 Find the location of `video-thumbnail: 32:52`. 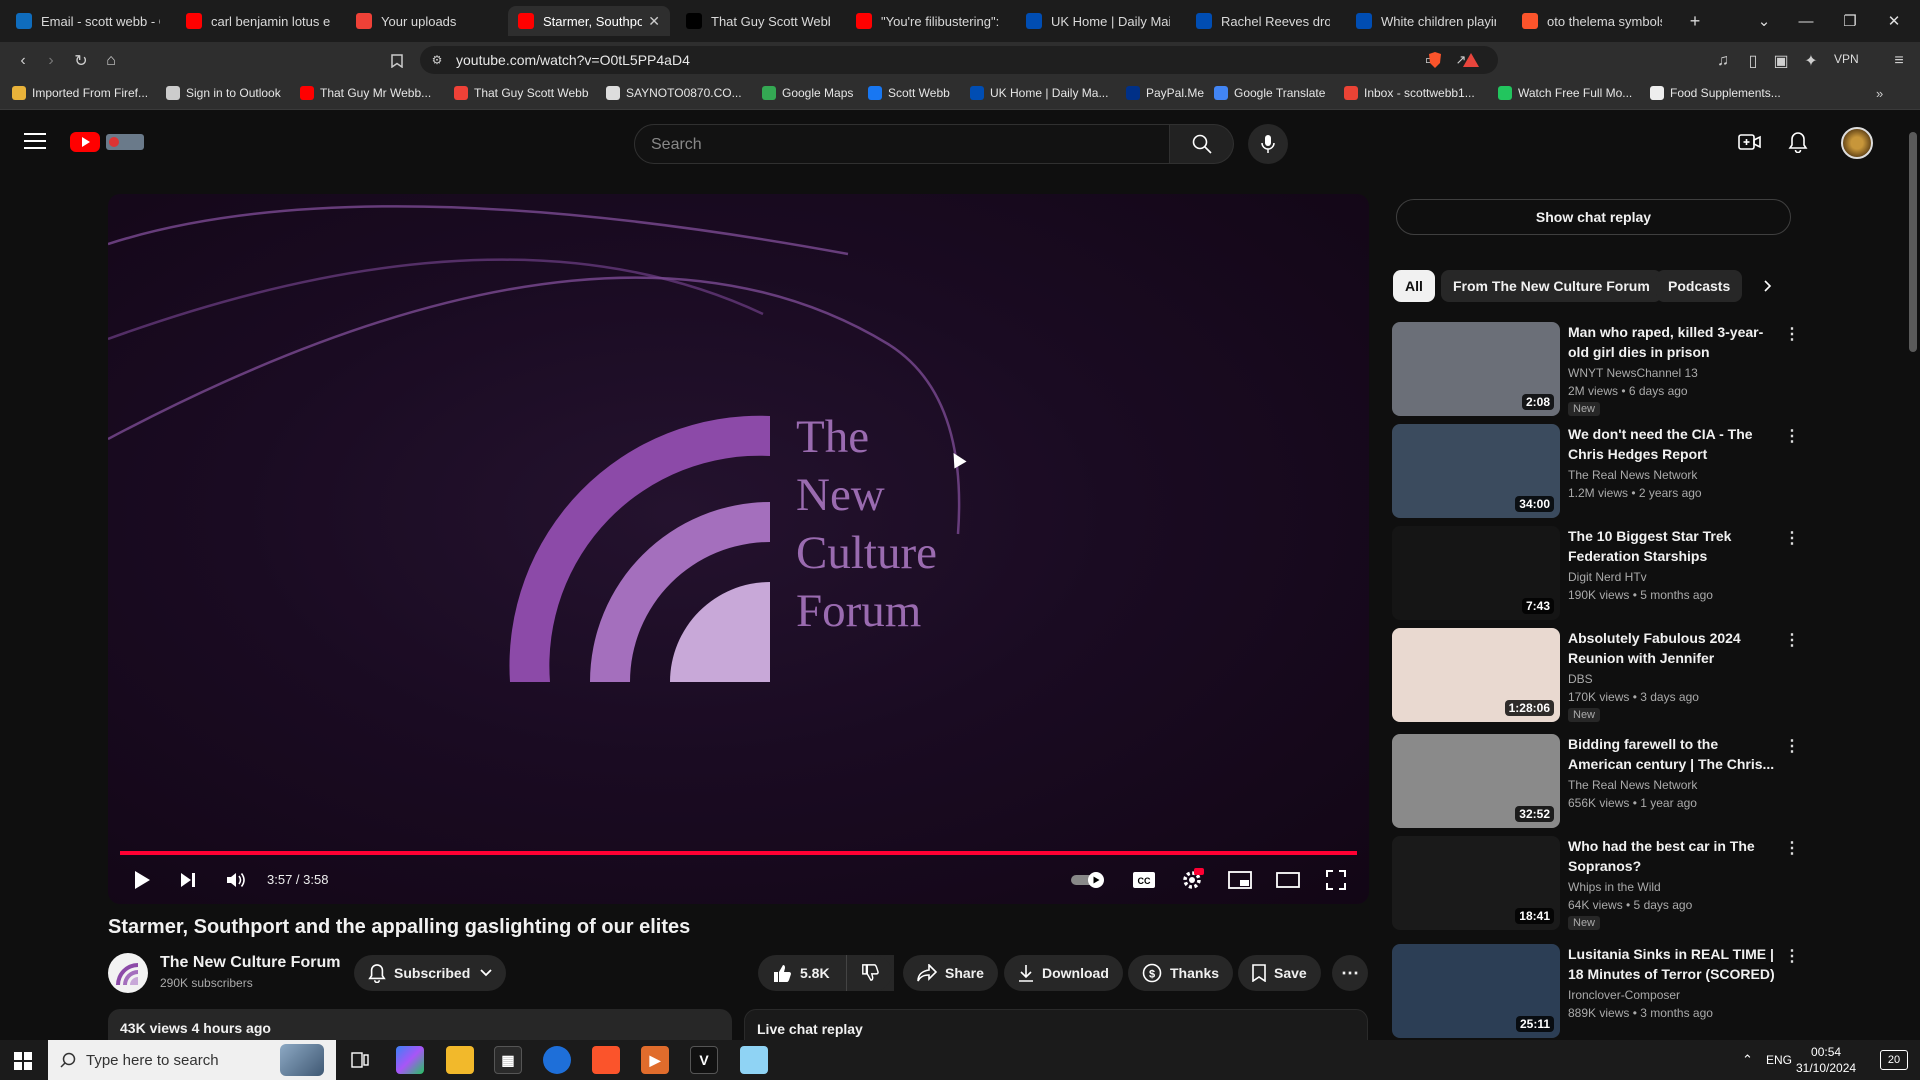

video-thumbnail: 32:52 is located at coordinates (1476, 781).